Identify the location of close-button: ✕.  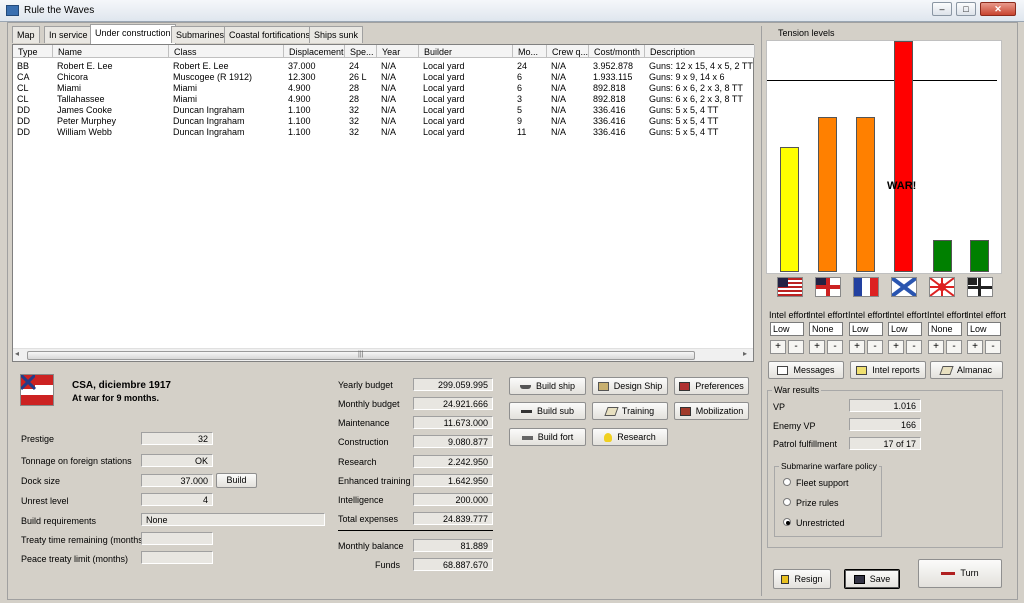
(998, 9).